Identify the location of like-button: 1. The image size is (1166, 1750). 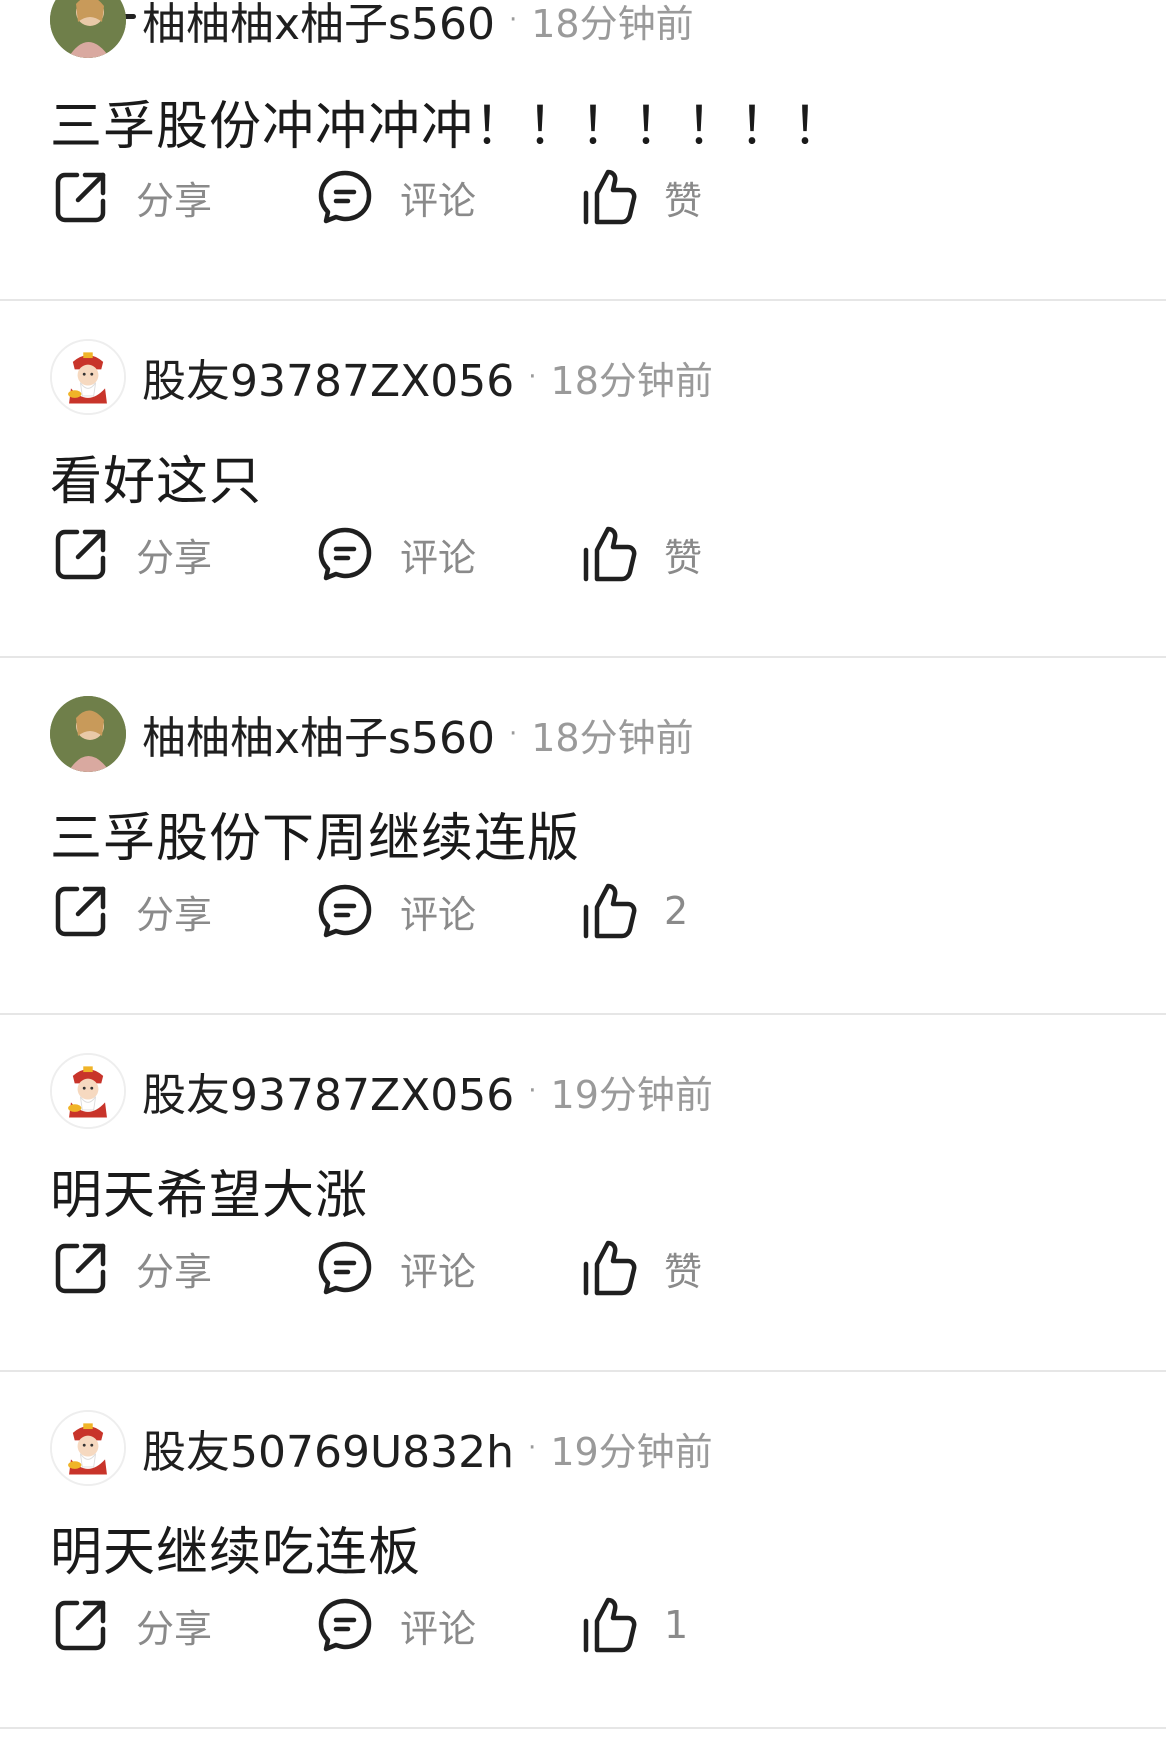
(633, 1625).